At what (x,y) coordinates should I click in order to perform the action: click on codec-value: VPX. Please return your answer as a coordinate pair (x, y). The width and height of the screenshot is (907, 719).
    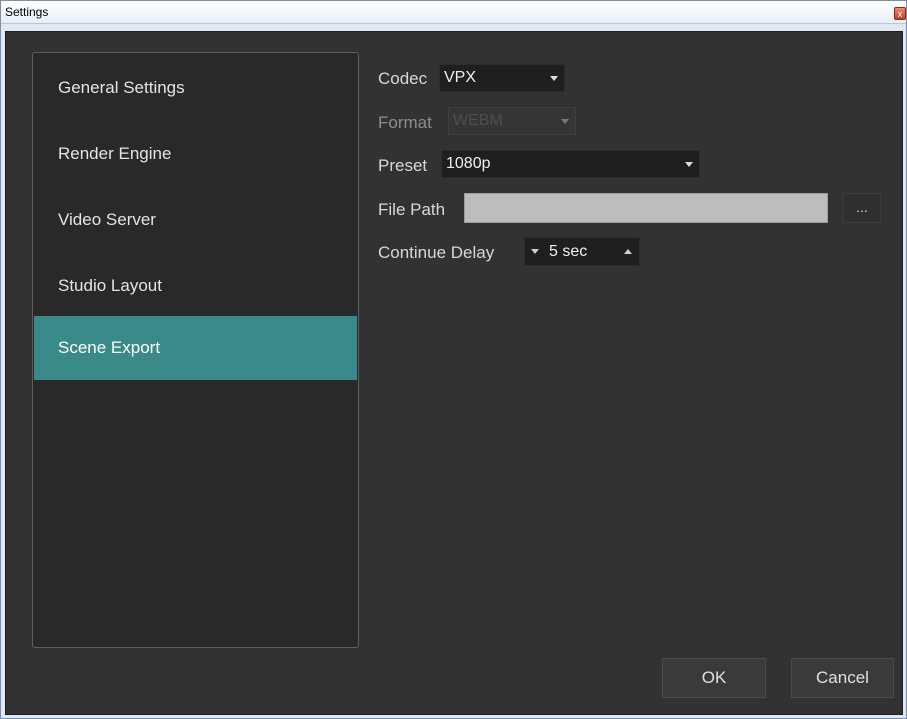
    Looking at the image, I should click on (460, 77).